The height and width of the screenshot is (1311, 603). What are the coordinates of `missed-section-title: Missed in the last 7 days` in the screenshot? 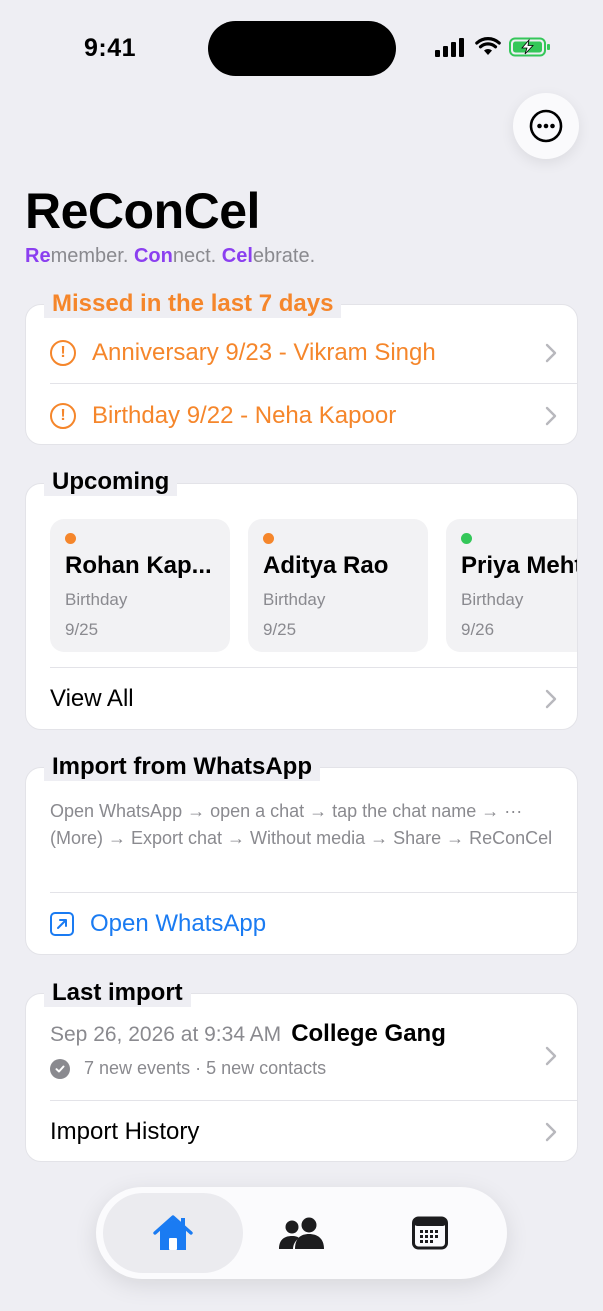 It's located at (193, 304).